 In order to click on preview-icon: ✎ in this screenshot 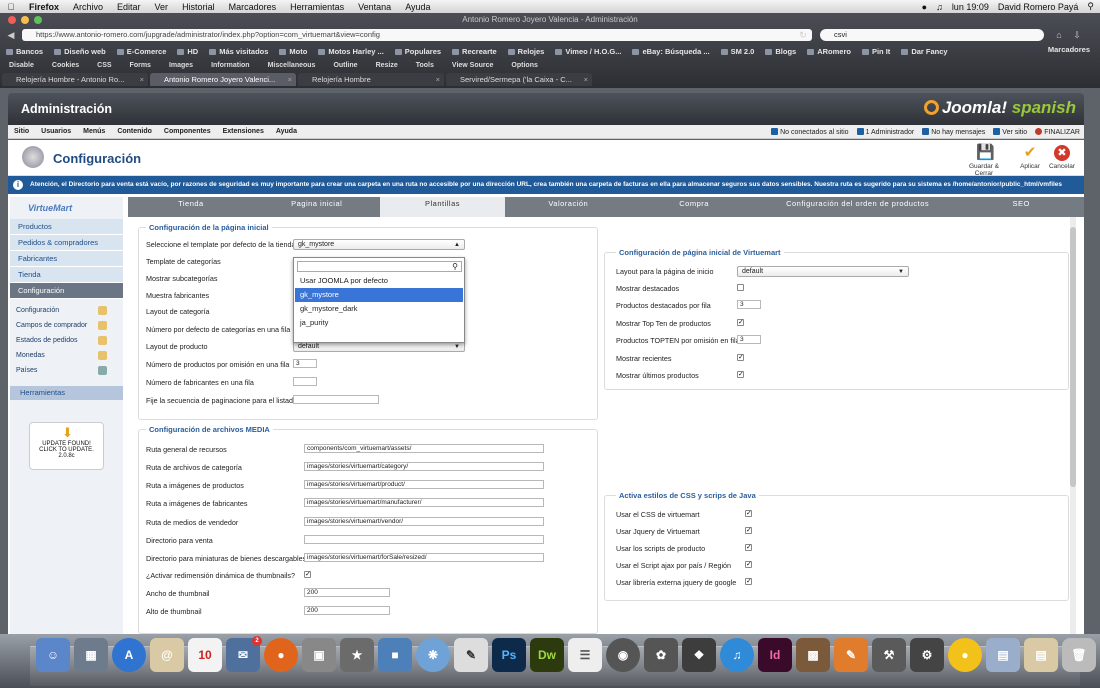, I will do `click(471, 655)`.